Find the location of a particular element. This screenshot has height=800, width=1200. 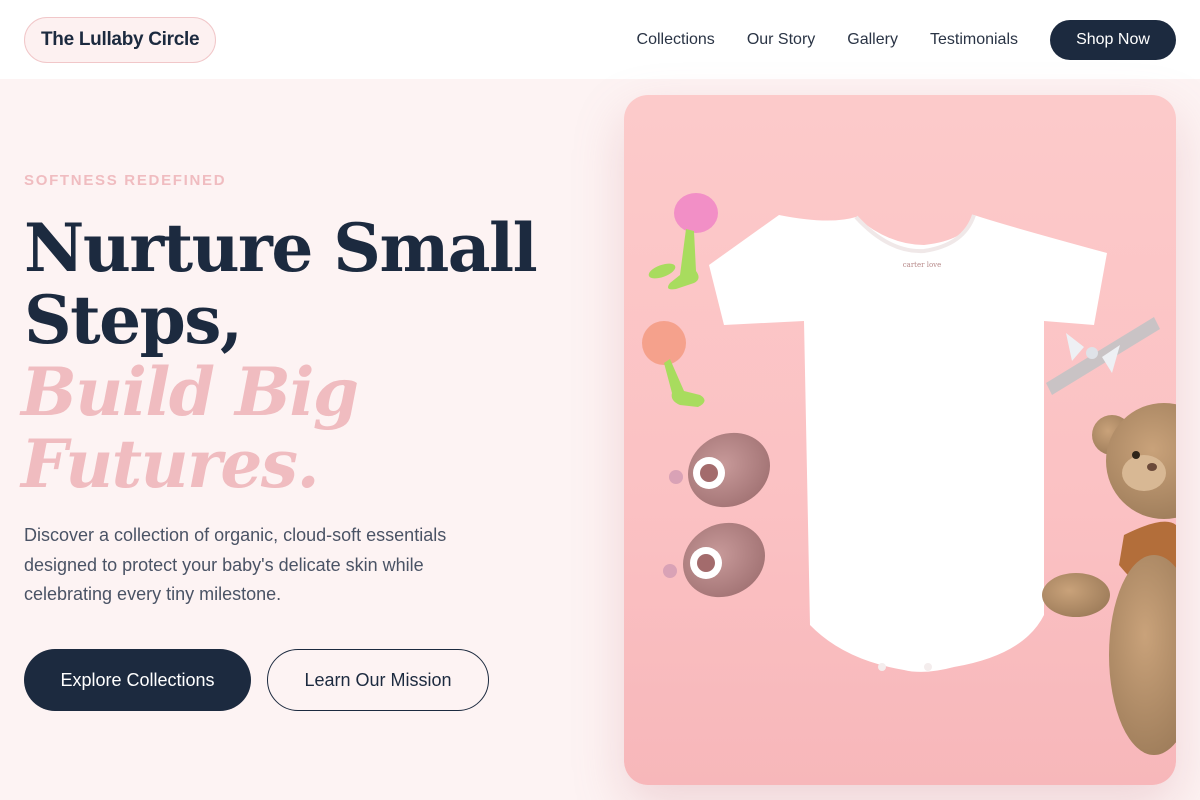

headline-line-1: Nurture Small is located at coordinates (281, 248).